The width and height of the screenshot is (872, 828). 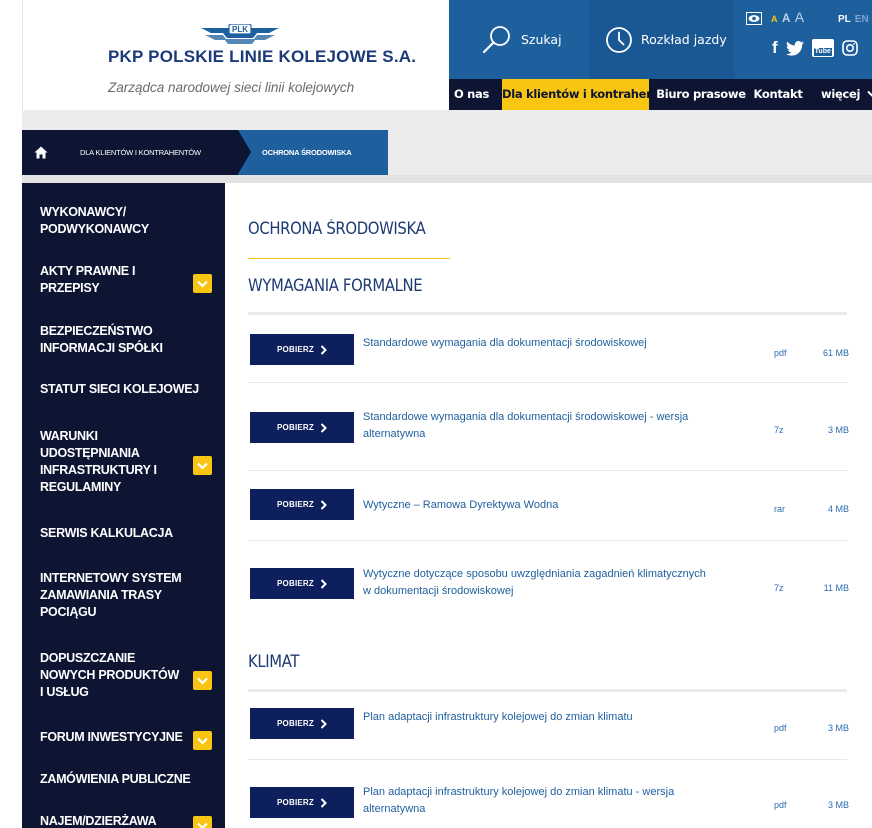 What do you see at coordinates (496, 39) in the screenshot?
I see `search-icon` at bounding box center [496, 39].